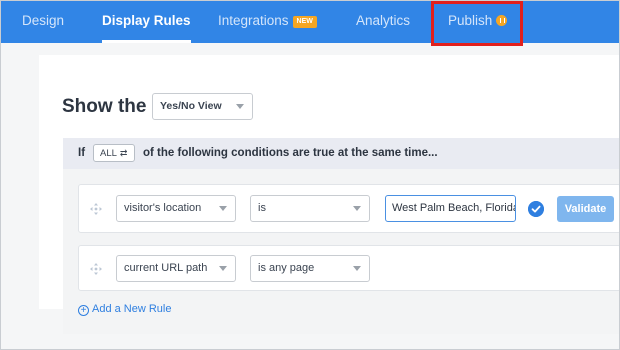 The image size is (620, 350). What do you see at coordinates (104, 106) in the screenshot?
I see `show-the-label: Show the` at bounding box center [104, 106].